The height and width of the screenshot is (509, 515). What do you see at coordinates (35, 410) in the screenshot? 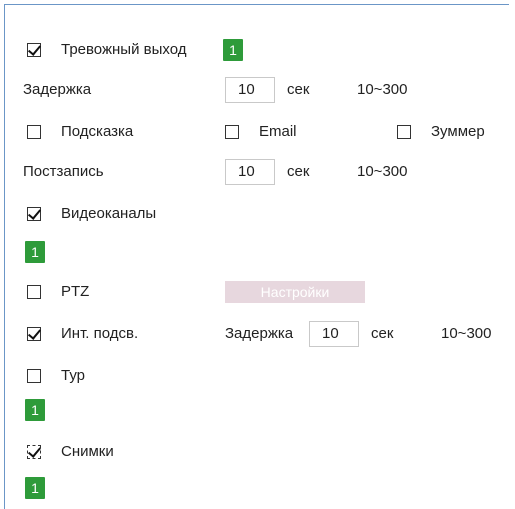
I see `tour-channel-badge: 1` at bounding box center [35, 410].